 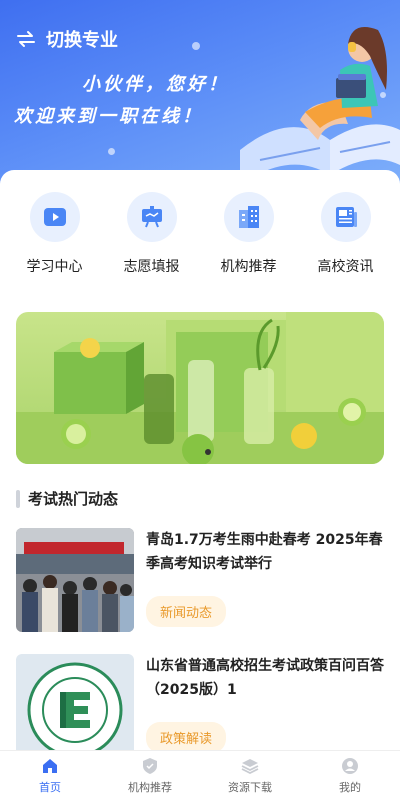 I want to click on greeting-line-1: 小伙伴，您好！, so click(x=155, y=84).